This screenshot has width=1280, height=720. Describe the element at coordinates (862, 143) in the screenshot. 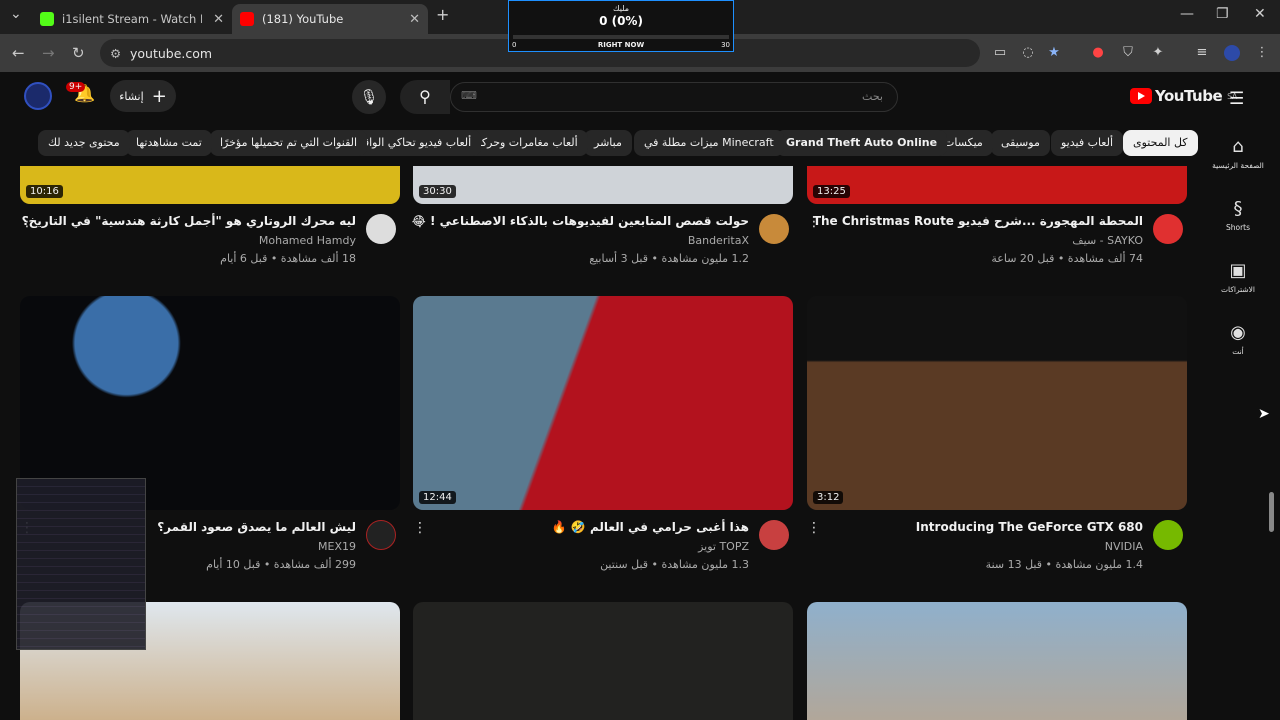

I see `chip-gta-online: Grand Theft Auto Online` at that location.